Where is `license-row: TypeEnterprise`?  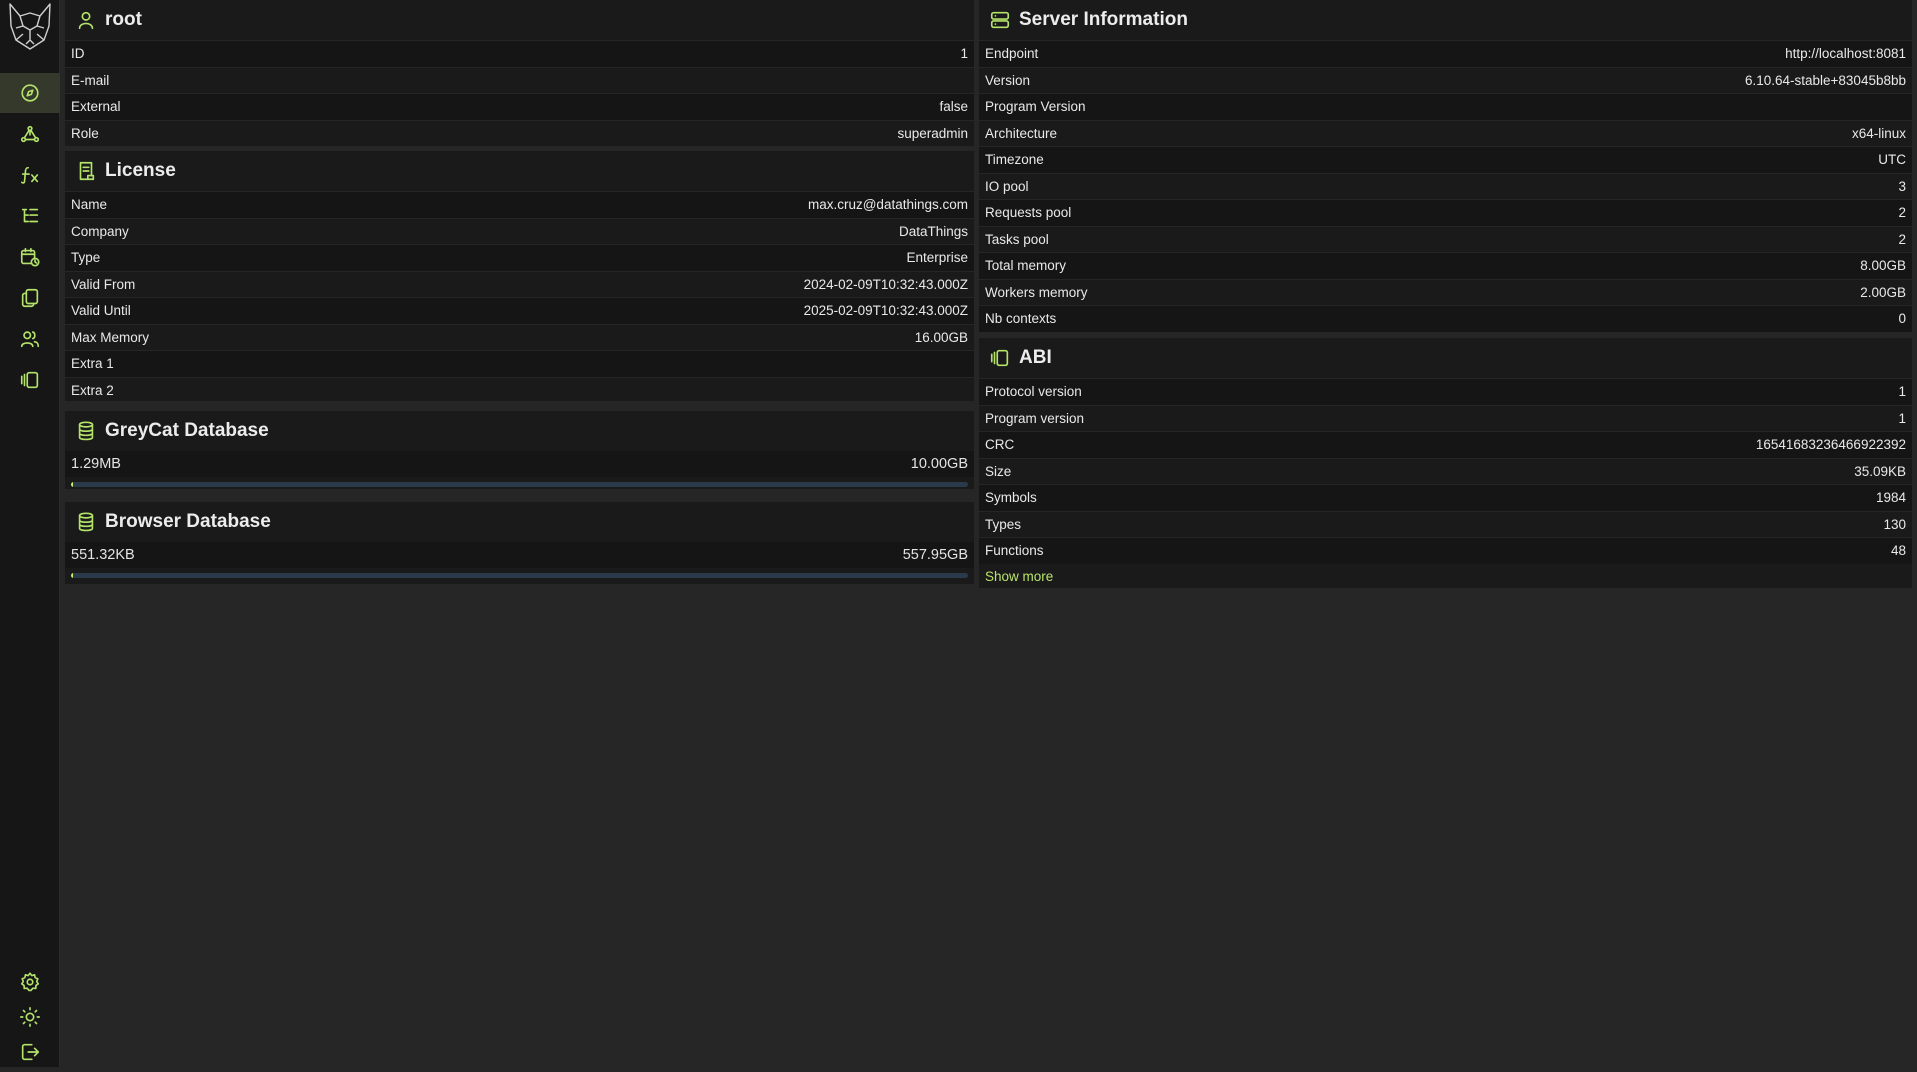
license-row: TypeEnterprise is located at coordinates (519, 257).